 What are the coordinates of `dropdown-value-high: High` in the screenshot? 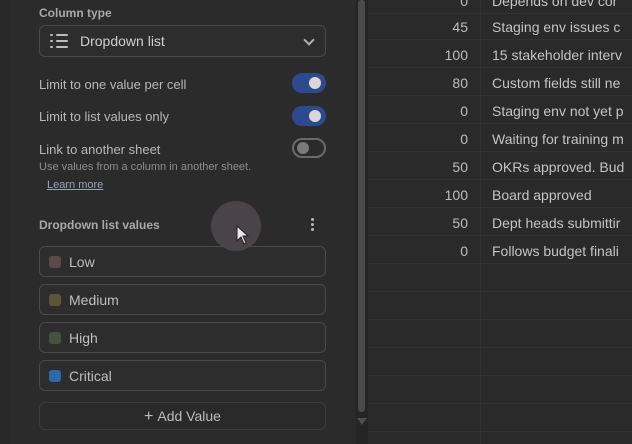 It's located at (182, 337).